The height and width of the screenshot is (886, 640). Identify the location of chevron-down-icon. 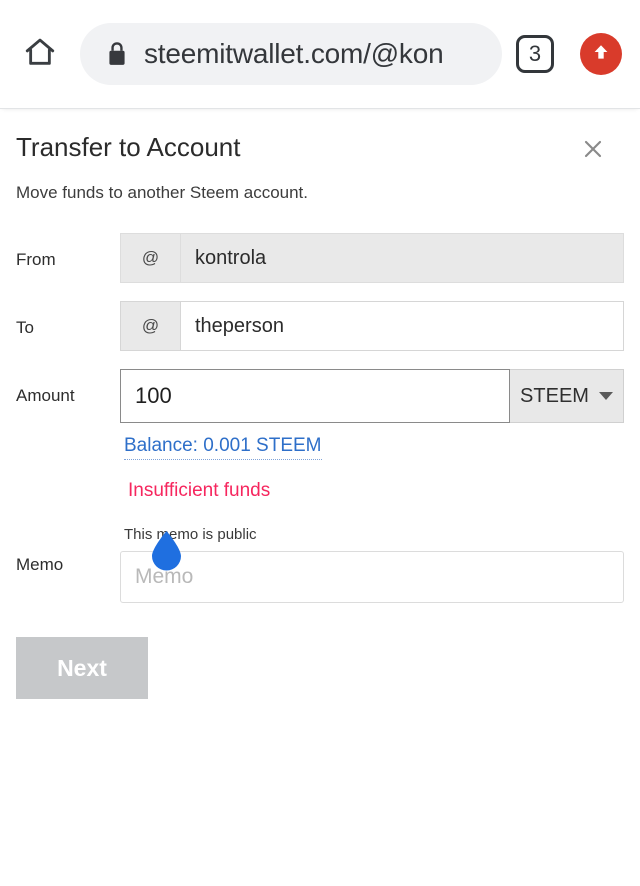
(605, 396).